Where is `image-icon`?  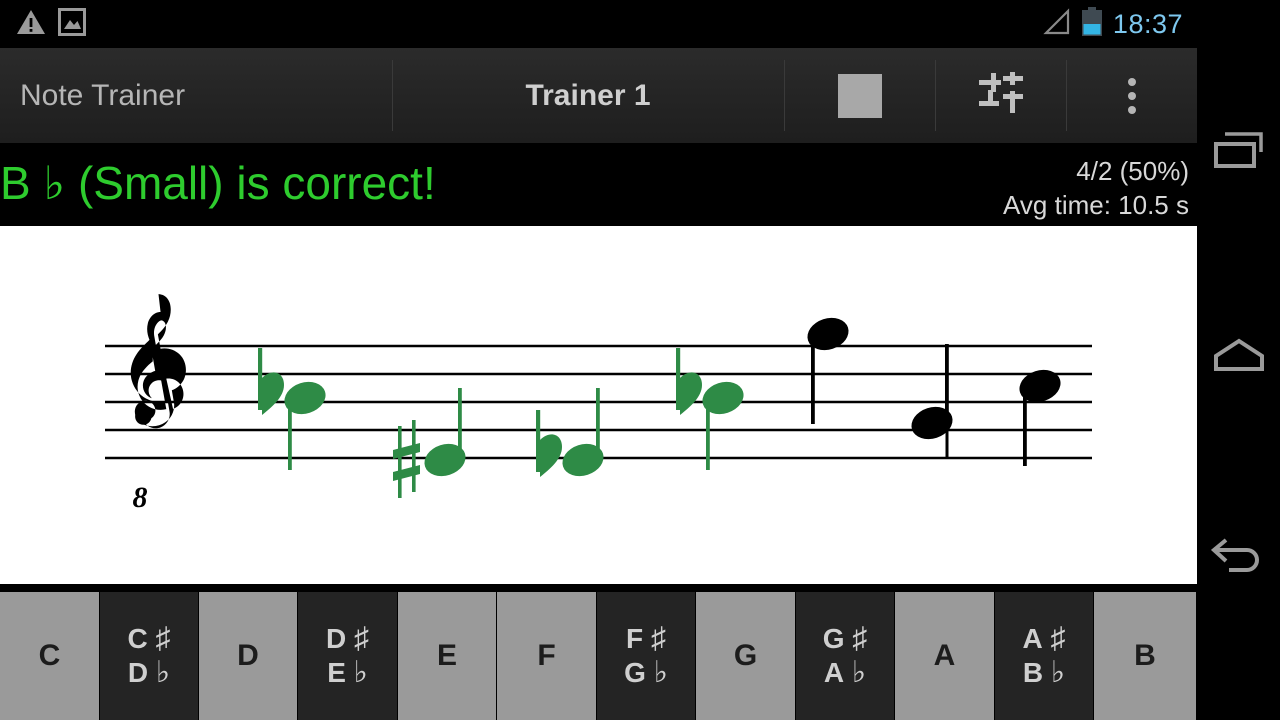
image-icon is located at coordinates (72, 24).